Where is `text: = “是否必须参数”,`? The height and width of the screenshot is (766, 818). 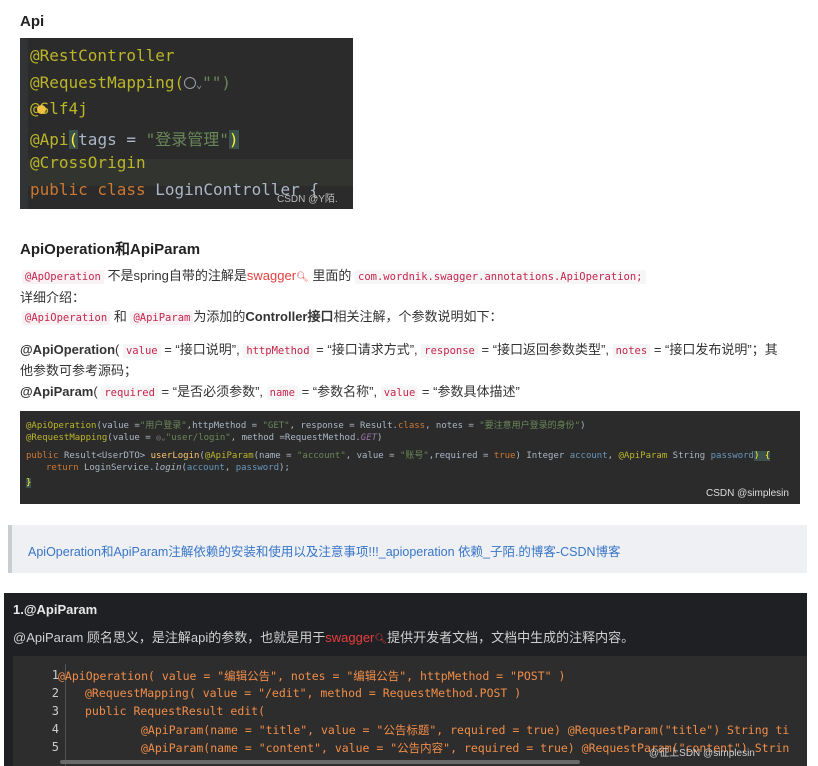 text: = “是否必须参数”, is located at coordinates (212, 391).